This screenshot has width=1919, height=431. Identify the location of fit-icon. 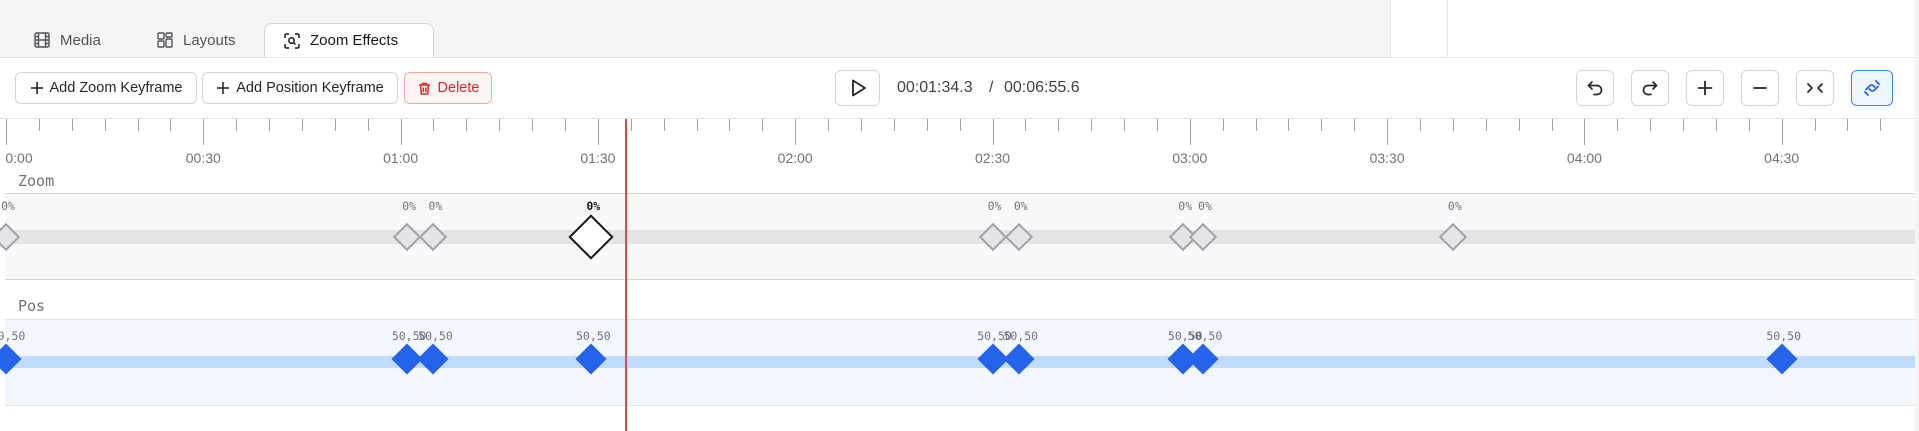
(1815, 88).